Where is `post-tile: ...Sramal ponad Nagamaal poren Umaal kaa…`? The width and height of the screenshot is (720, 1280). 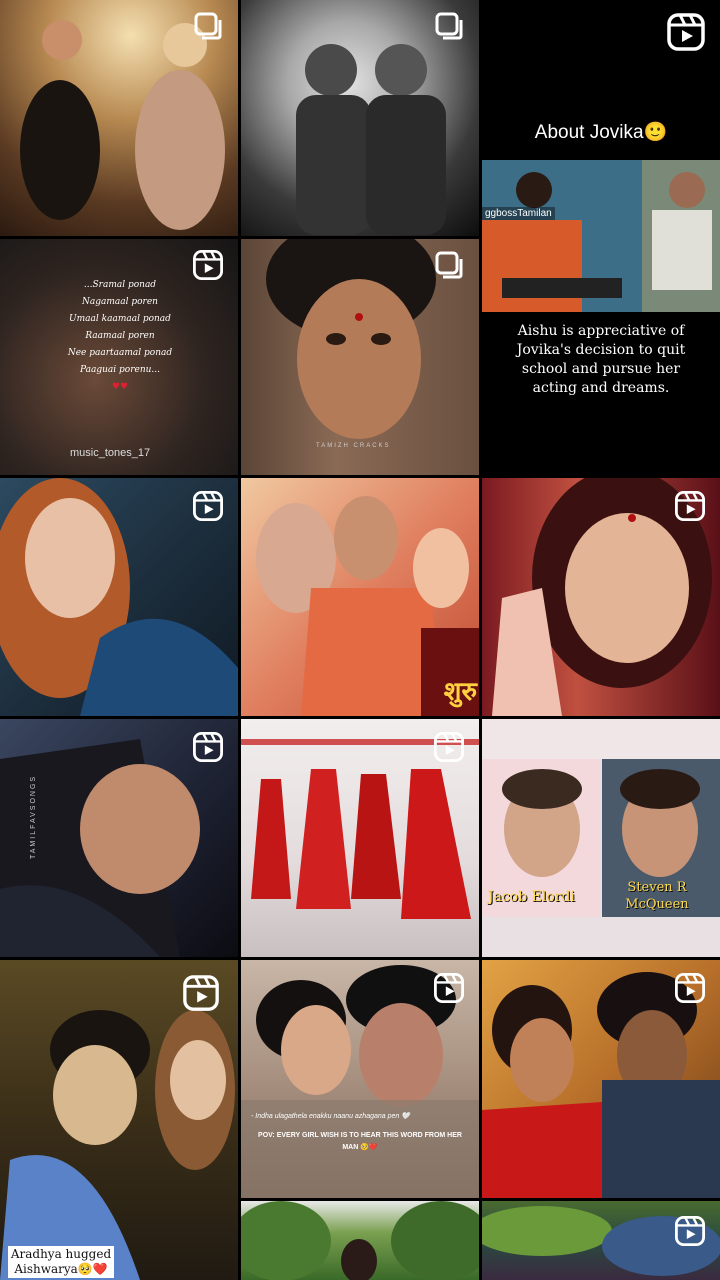 post-tile: ...Sramal ponad Nagamaal poren Umaal kaa… is located at coordinates (119, 357).